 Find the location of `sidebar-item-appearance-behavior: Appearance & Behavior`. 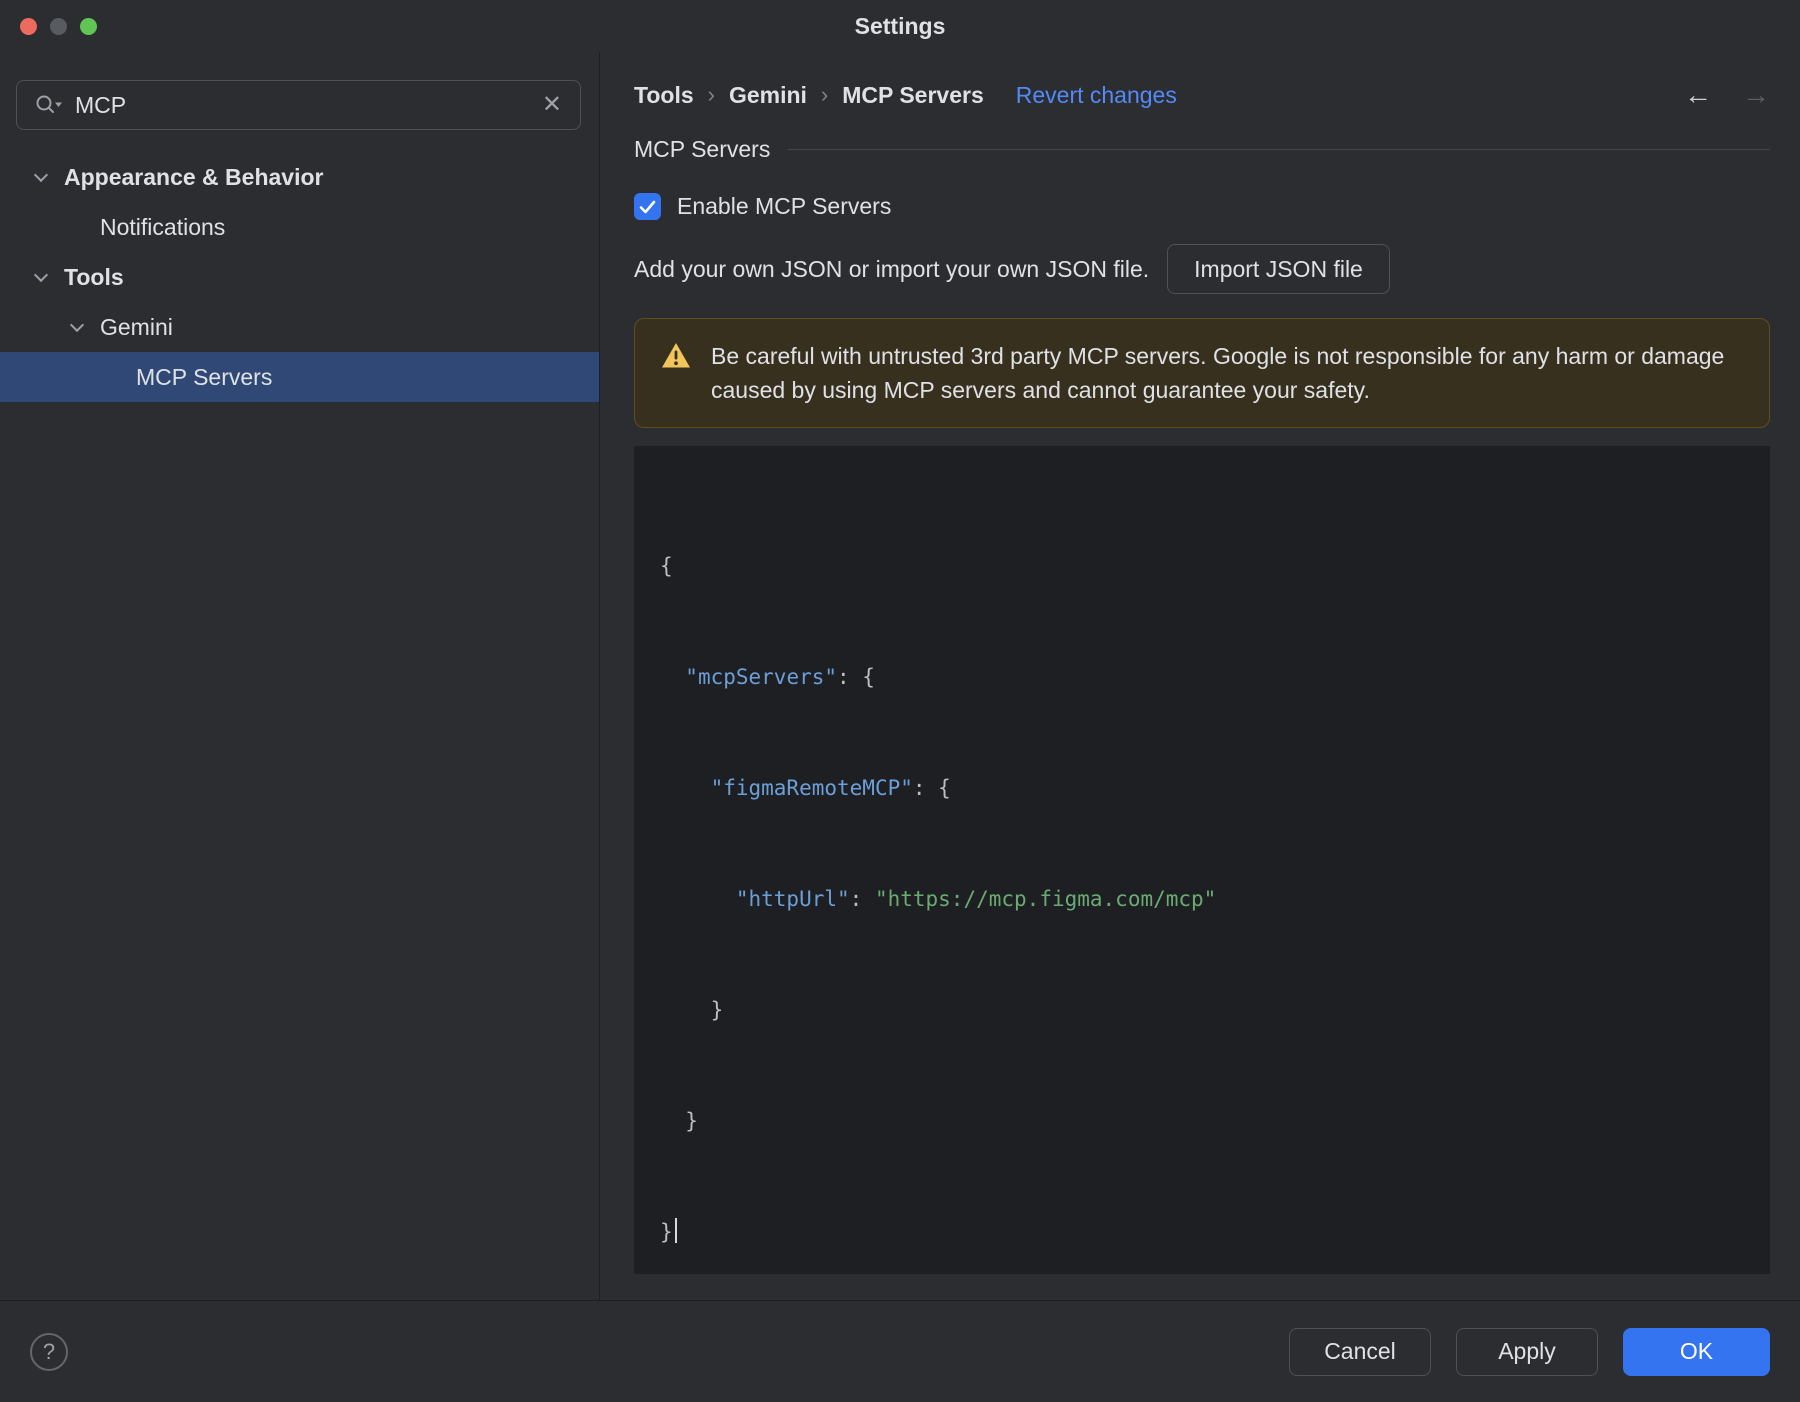

sidebar-item-appearance-behavior: Appearance & Behavior is located at coordinates (299, 177).